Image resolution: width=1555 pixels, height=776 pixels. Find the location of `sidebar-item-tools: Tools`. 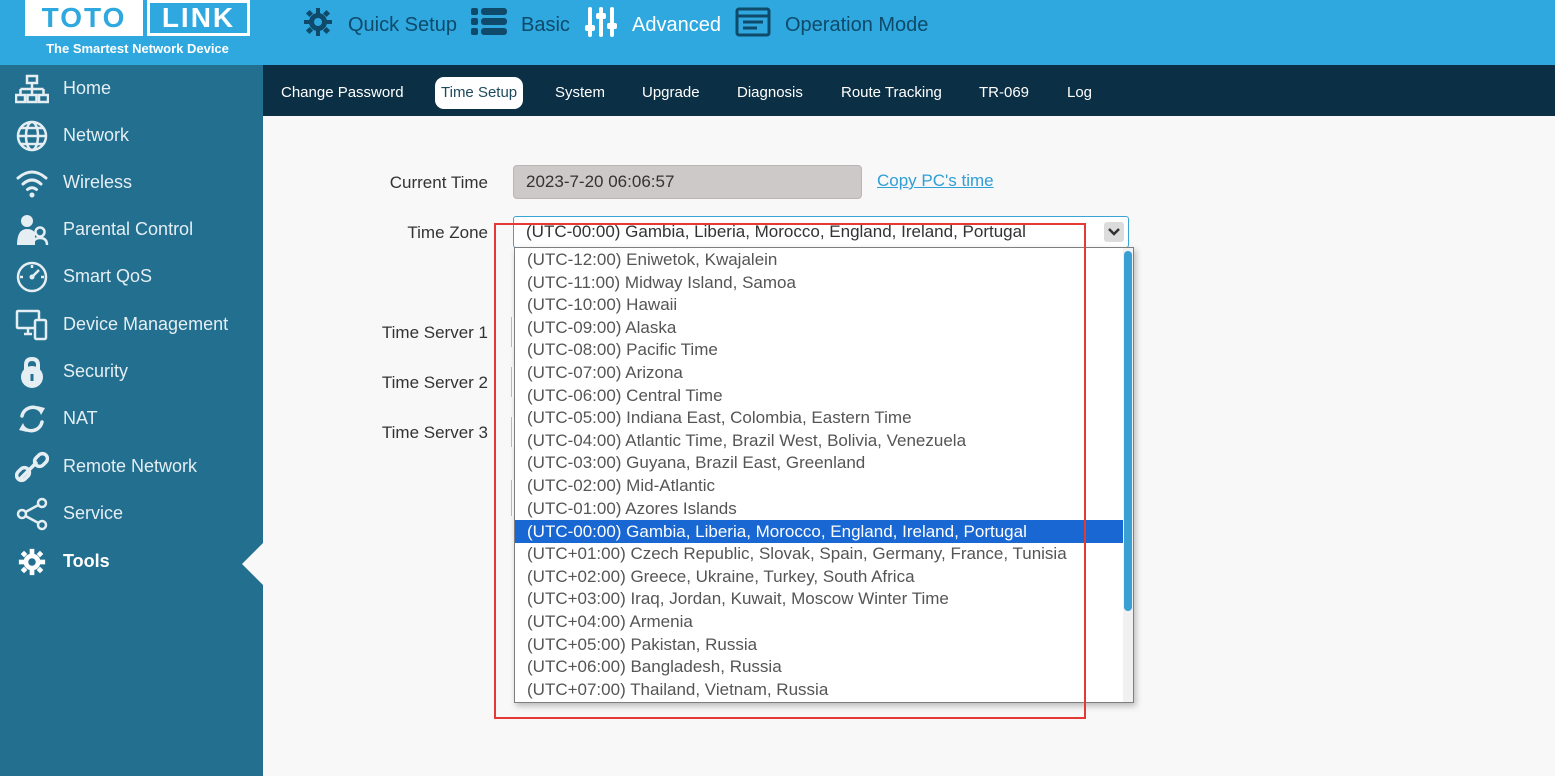

sidebar-item-tools: Tools is located at coordinates (131, 561).